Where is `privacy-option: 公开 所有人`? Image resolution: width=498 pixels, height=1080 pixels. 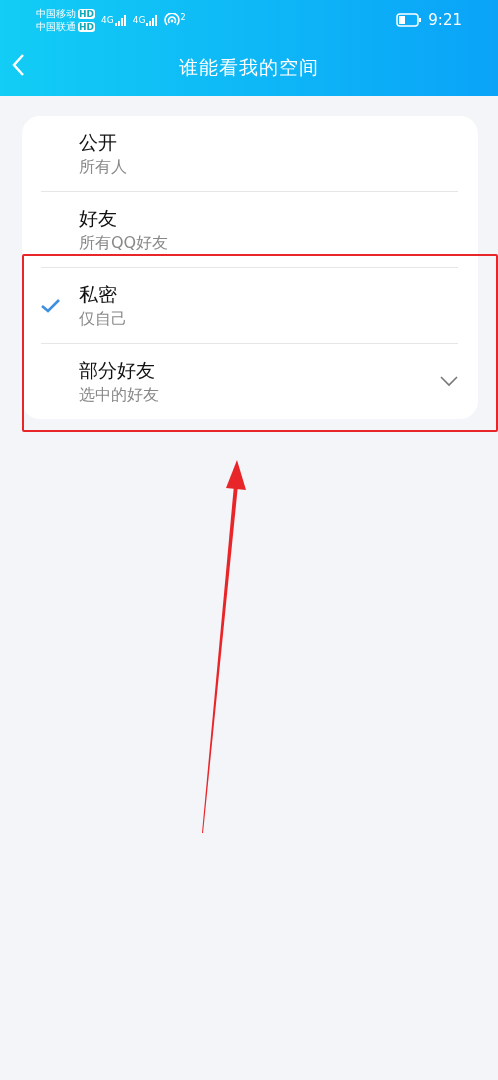 privacy-option: 公开 所有人 is located at coordinates (249, 154).